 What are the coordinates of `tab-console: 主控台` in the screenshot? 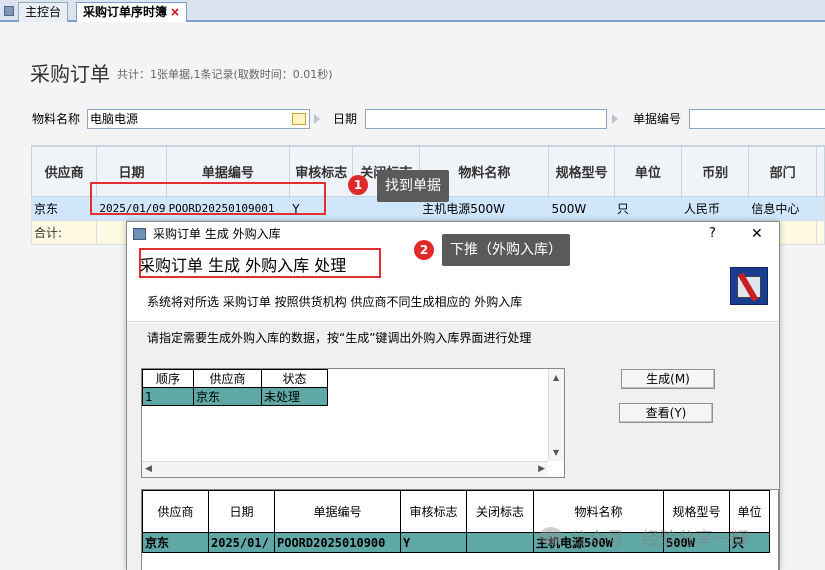 It's located at (43, 12).